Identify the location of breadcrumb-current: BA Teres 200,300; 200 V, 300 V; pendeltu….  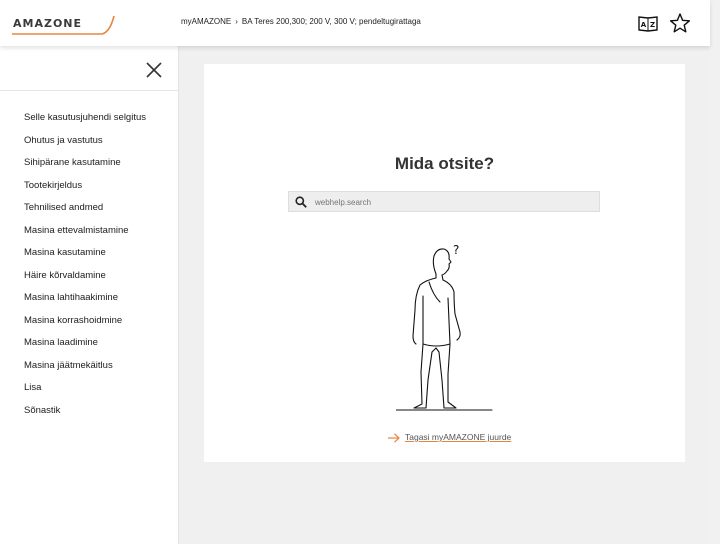
(331, 21).